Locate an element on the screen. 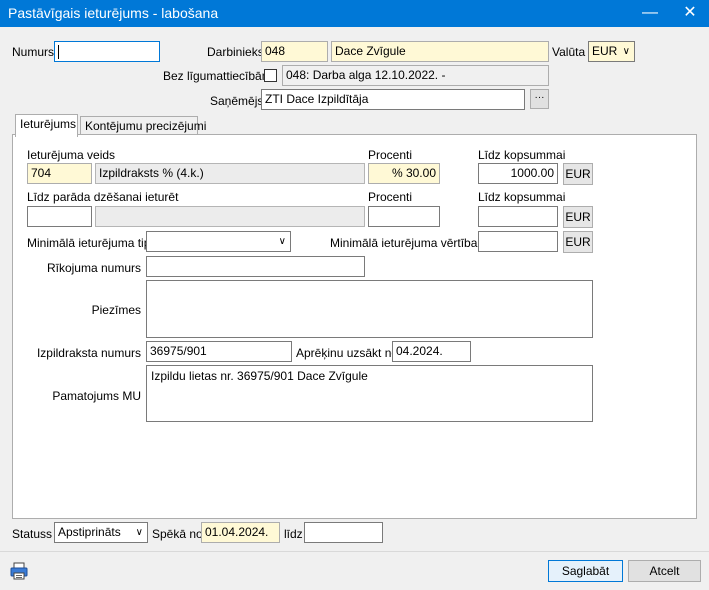  izpildraksta-field: 36975/901 is located at coordinates (219, 351).